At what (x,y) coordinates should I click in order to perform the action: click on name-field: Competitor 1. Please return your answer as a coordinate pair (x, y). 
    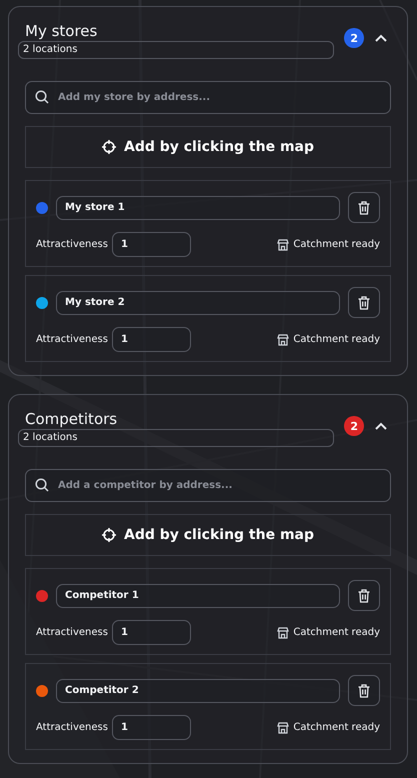
    Looking at the image, I should click on (198, 596).